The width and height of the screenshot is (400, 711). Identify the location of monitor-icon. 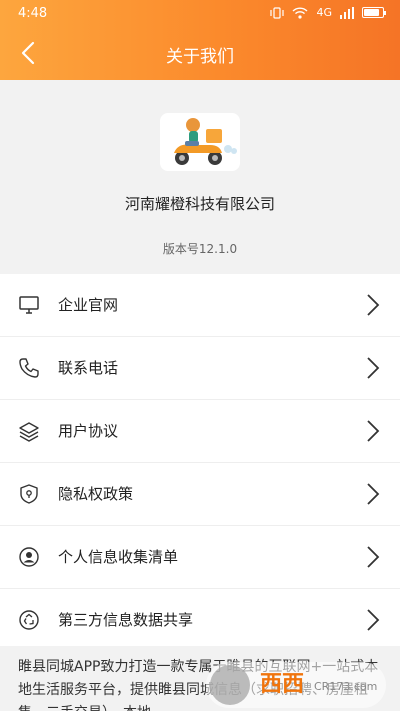
(29, 305).